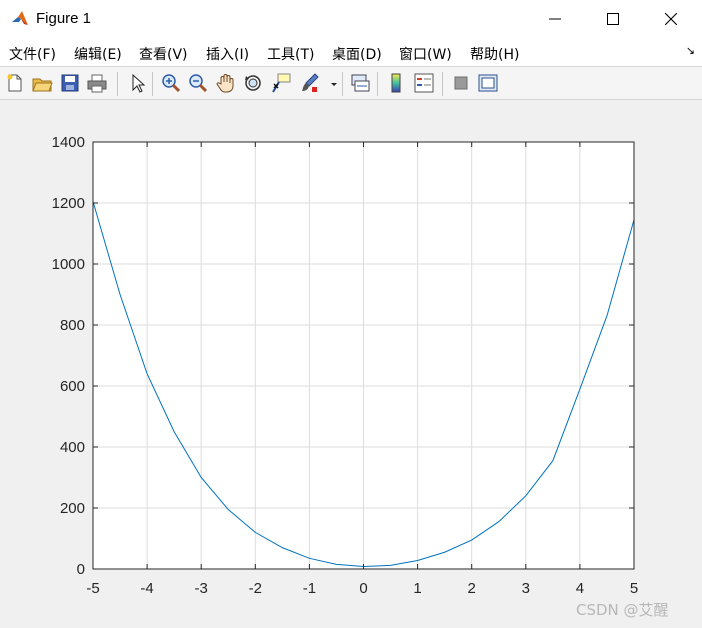 The width and height of the screenshot is (702, 628). What do you see at coordinates (360, 83) in the screenshot?
I see `link-plot-icon` at bounding box center [360, 83].